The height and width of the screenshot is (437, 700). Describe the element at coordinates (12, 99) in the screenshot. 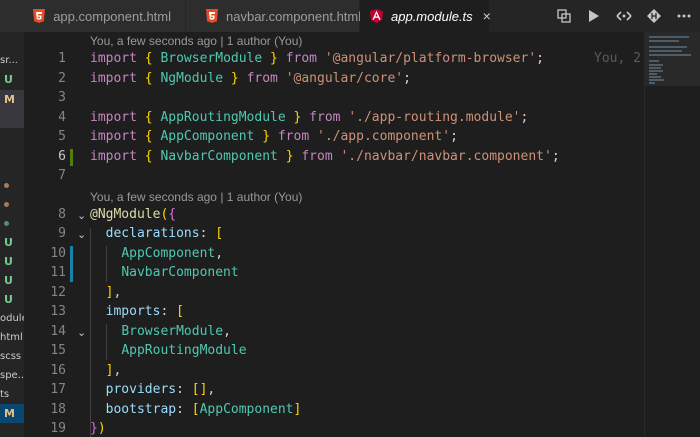

I see `explorer-item: M` at that location.